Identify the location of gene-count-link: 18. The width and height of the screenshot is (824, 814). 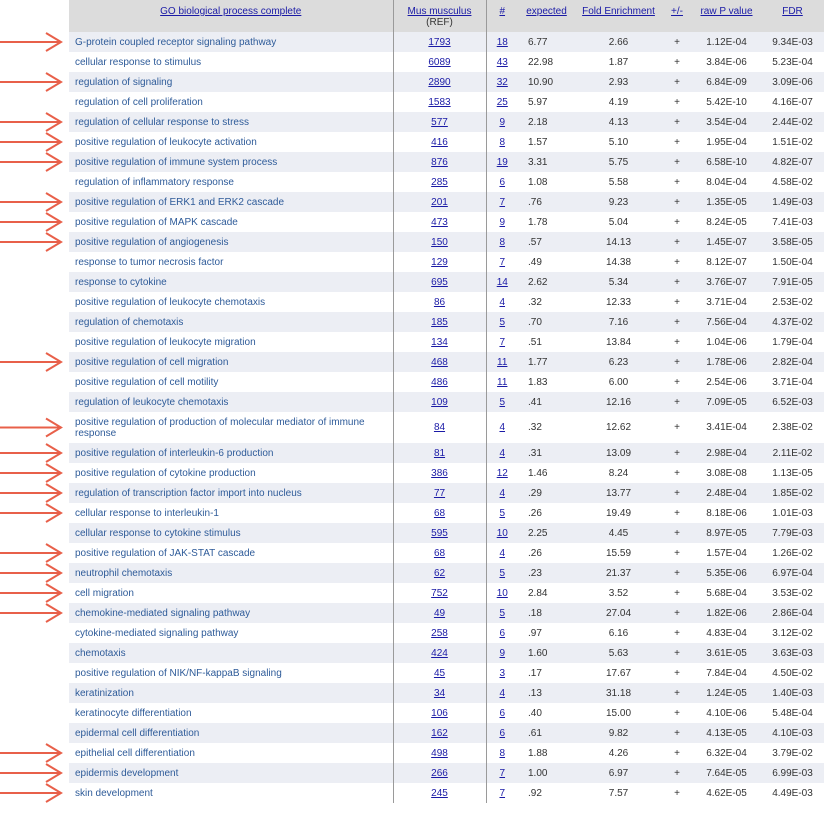
(502, 42).